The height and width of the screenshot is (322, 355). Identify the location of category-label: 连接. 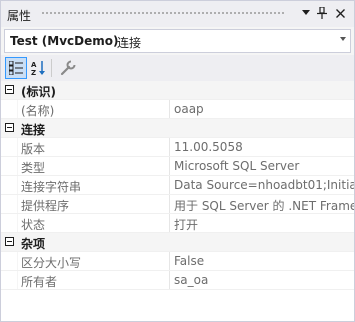
(33, 130).